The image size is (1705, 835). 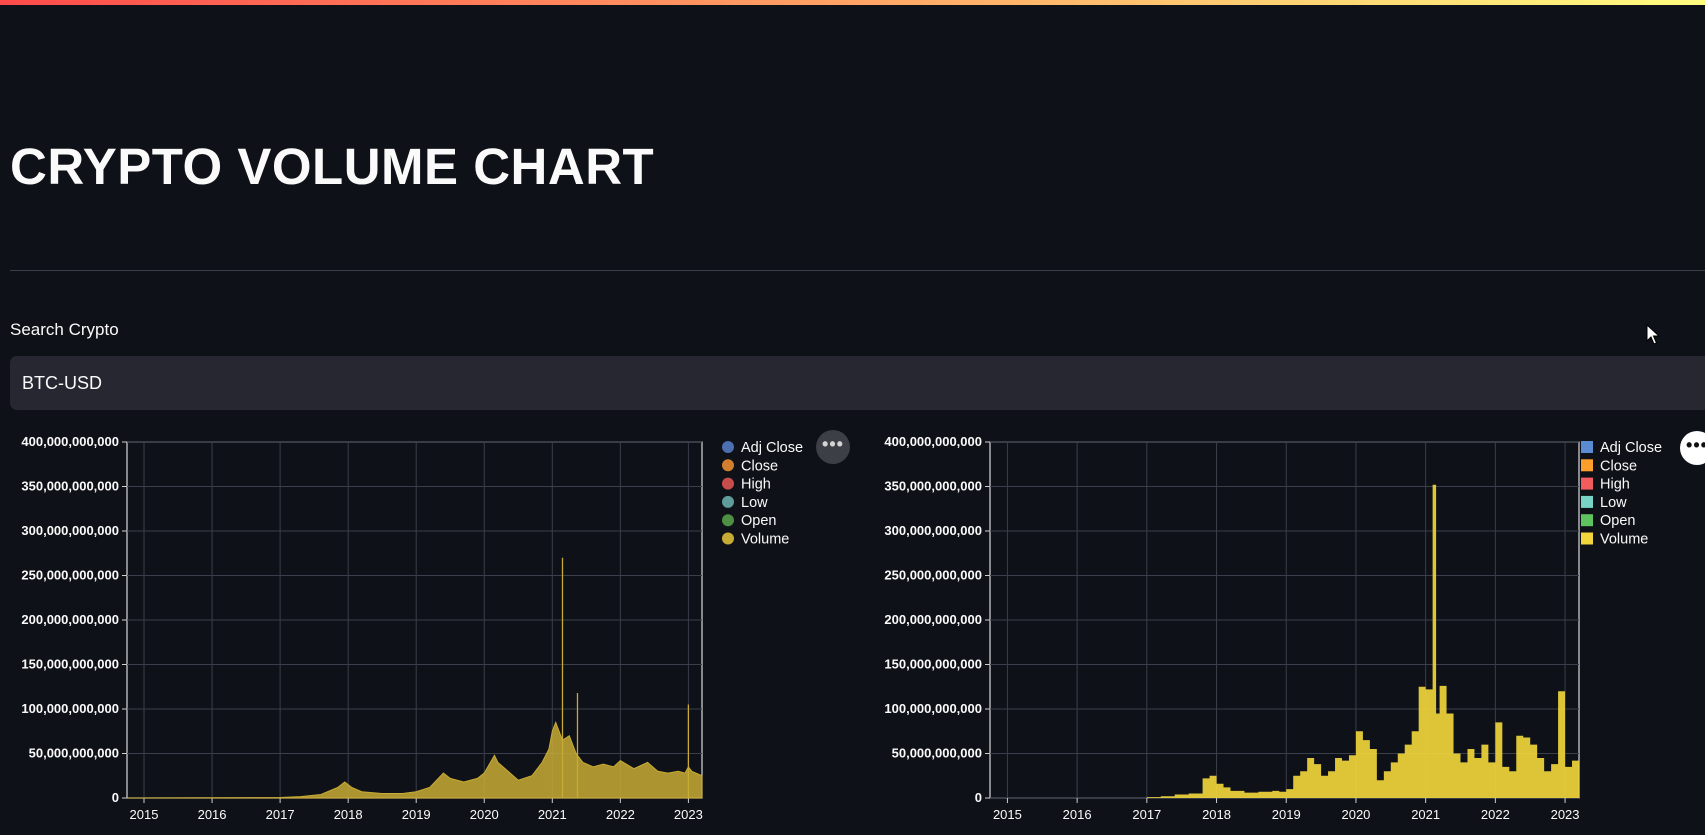 I want to click on app-top-accent-bar, so click(x=852, y=2).